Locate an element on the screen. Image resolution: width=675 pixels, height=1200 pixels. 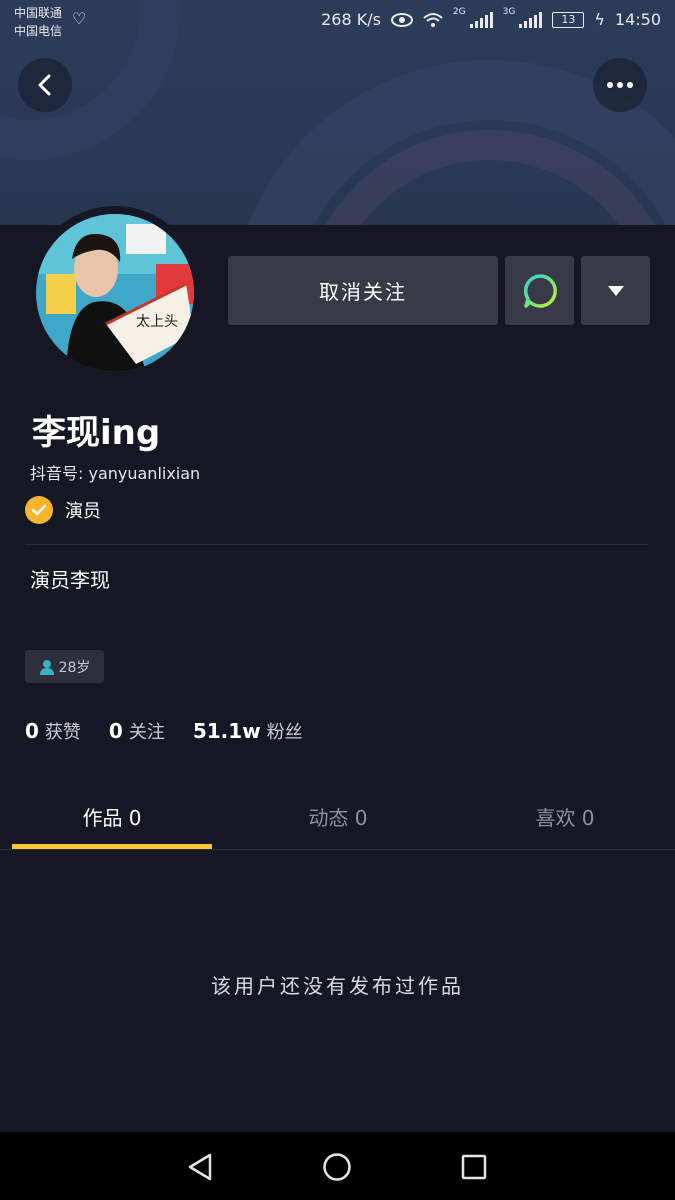
profile-bio: 演员李现 is located at coordinates (70, 580).